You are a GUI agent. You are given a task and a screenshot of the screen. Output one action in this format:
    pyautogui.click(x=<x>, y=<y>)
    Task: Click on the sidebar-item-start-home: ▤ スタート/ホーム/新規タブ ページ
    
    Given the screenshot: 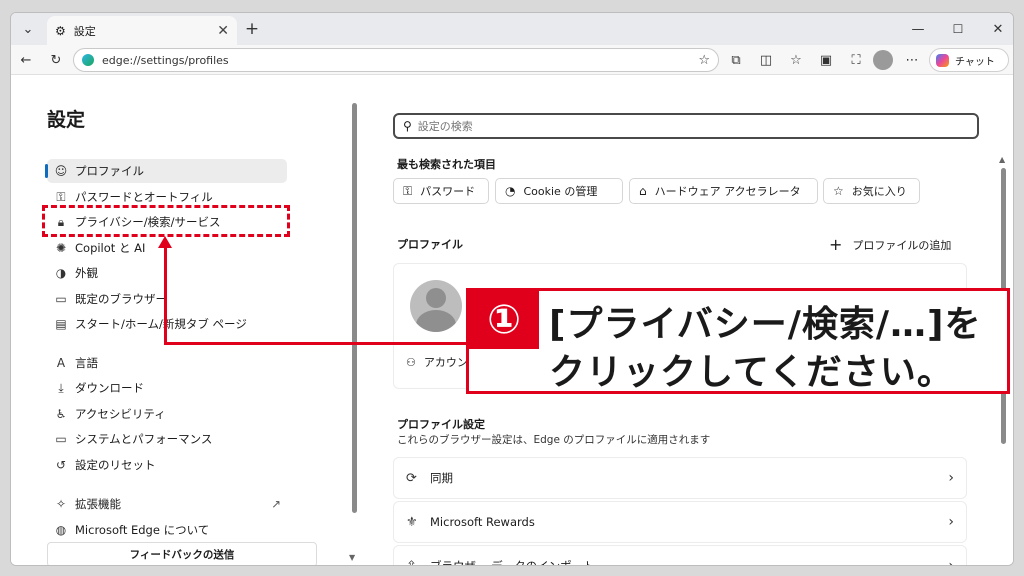 What is the action you would take?
    pyautogui.click(x=167, y=324)
    